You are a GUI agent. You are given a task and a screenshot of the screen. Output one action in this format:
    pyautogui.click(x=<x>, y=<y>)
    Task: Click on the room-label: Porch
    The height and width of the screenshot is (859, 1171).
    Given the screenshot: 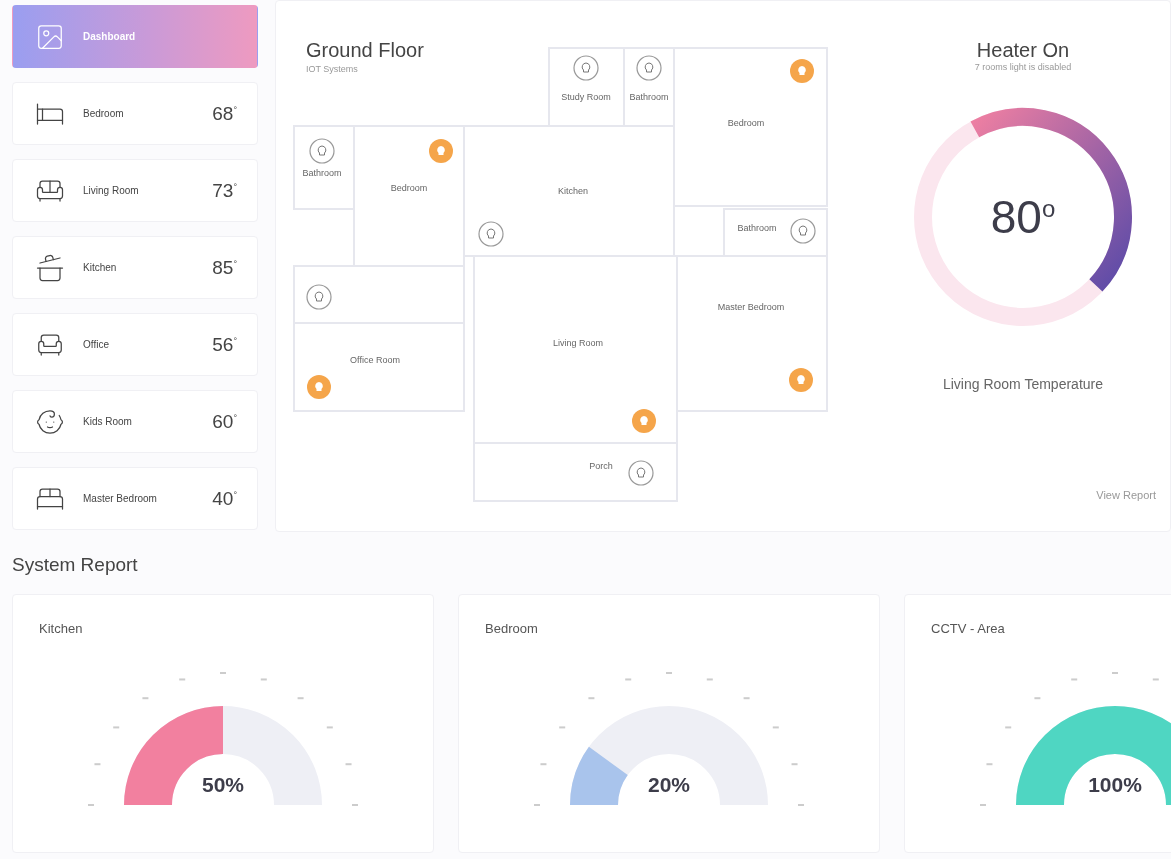 What is the action you would take?
    pyautogui.click(x=601, y=466)
    